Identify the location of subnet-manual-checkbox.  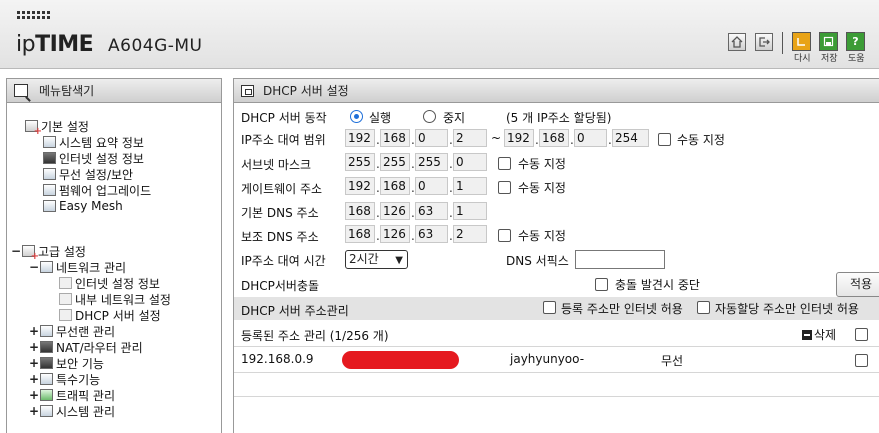
(504, 163).